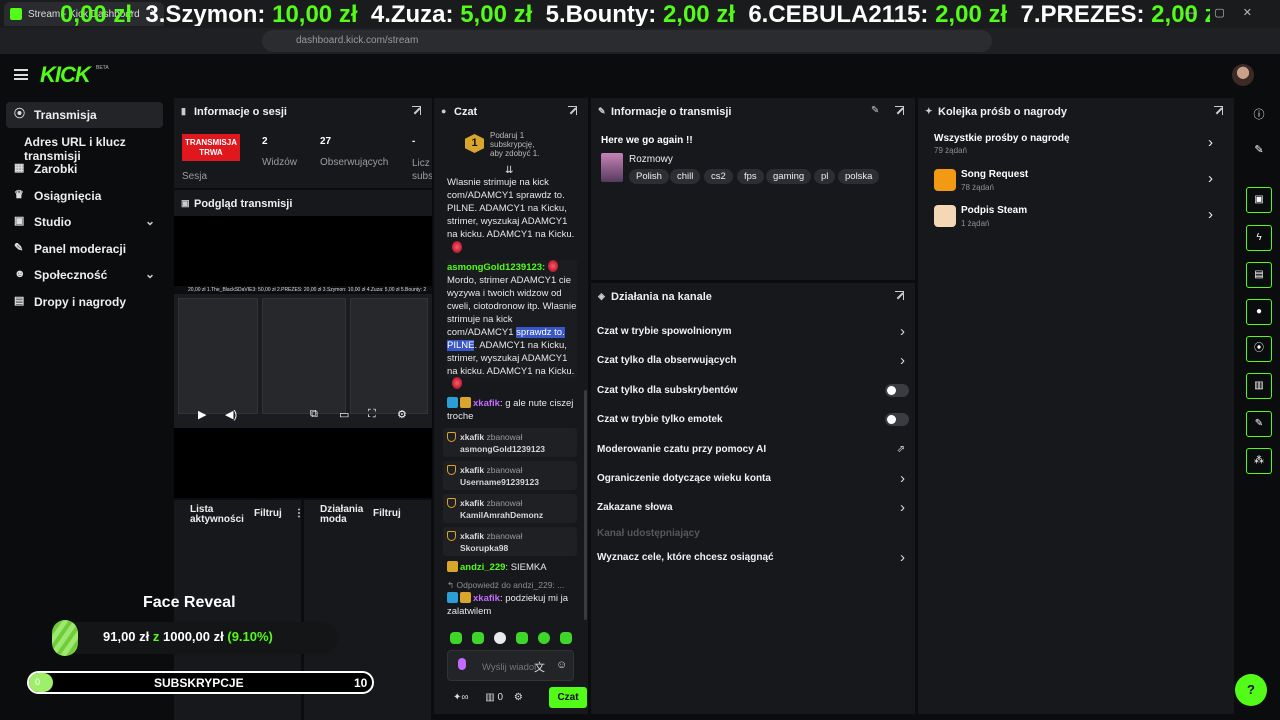  What do you see at coordinates (518, 144) in the screenshot?
I see `pinned-message: Podaruj 1 subskrypcję, aby zdobyć 1.` at bounding box center [518, 144].